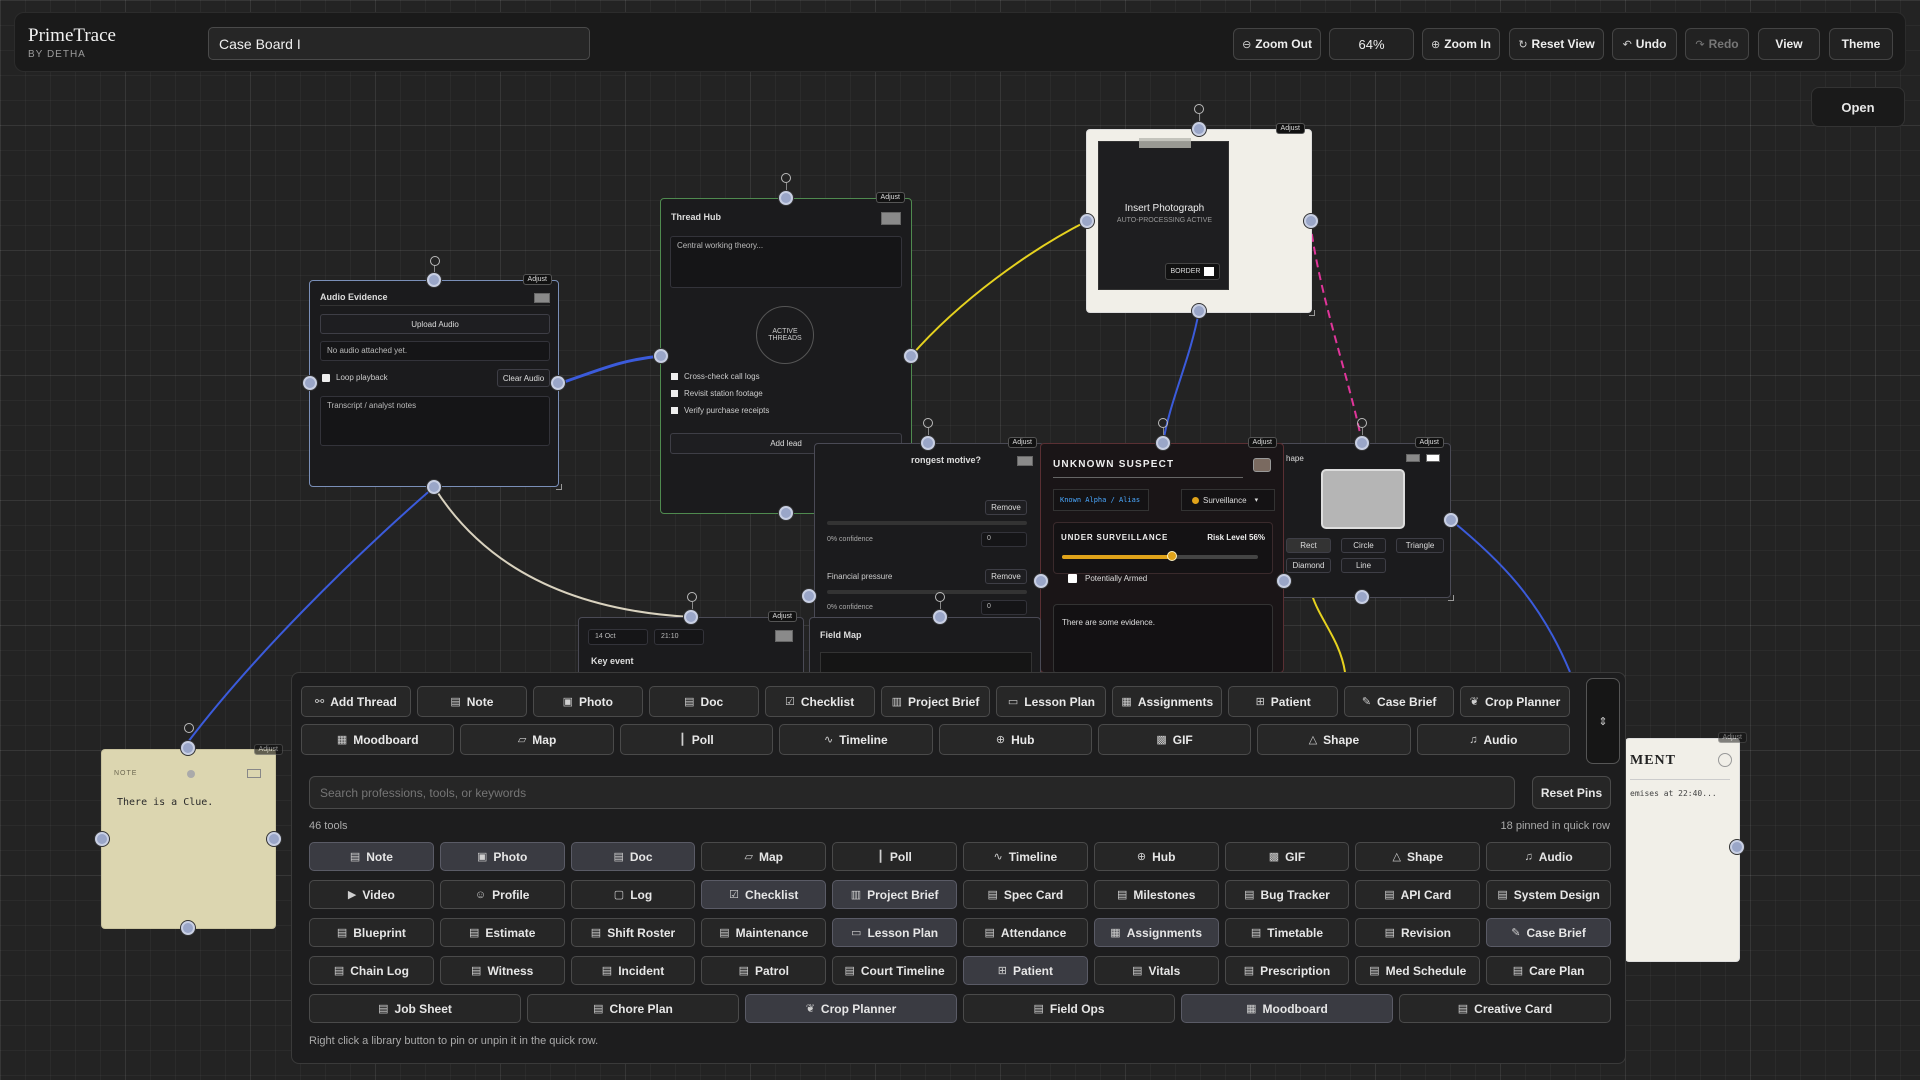 Image resolution: width=1920 pixels, height=1080 pixels. I want to click on quick-photo-button: ▣ Photo, so click(587, 701).